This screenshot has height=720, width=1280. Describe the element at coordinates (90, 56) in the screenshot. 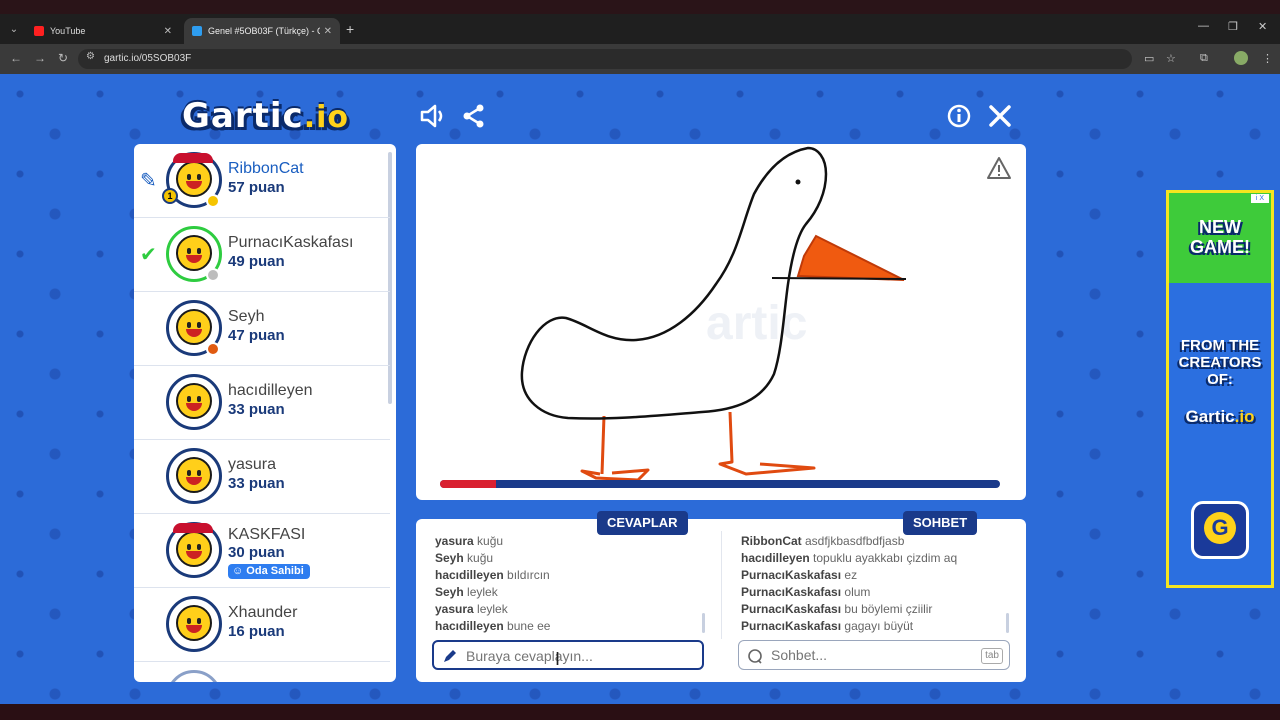

I see `site-info-icon: ⚙` at that location.